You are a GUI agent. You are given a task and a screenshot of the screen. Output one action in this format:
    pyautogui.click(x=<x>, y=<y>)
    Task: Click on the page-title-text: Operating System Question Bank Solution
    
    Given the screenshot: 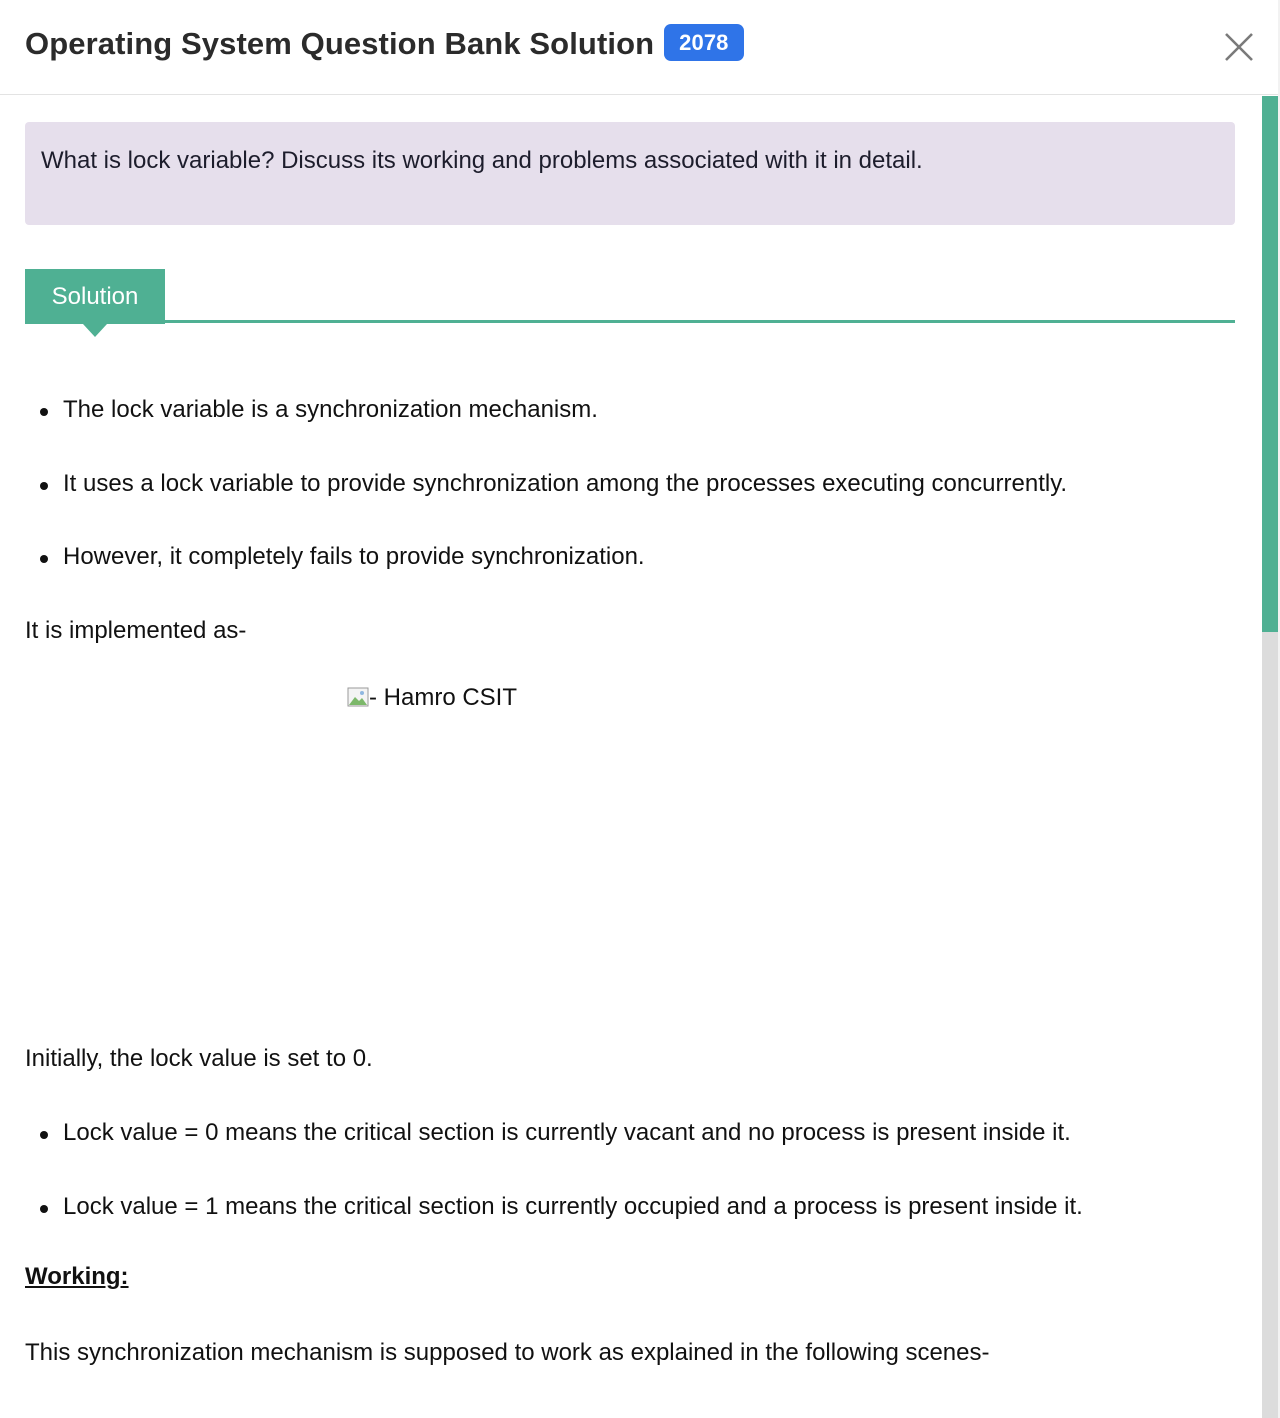 What is the action you would take?
    pyautogui.click(x=340, y=43)
    